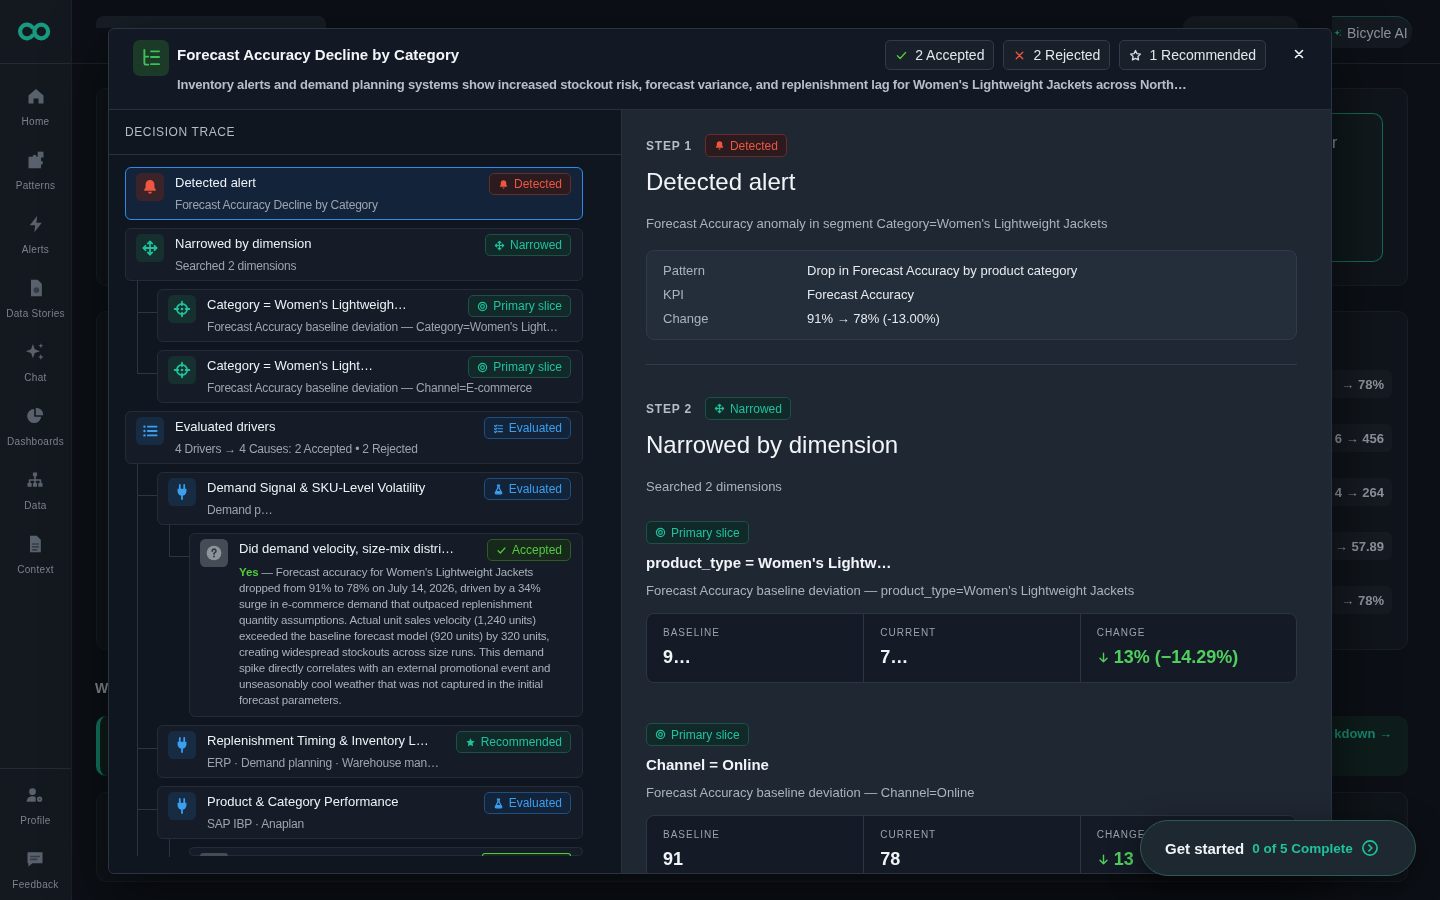  I want to click on close-icon, so click(1299, 54).